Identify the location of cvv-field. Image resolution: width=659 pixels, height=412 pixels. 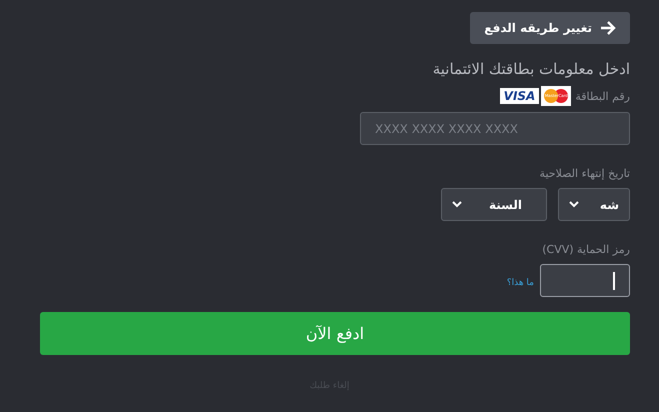
(585, 280).